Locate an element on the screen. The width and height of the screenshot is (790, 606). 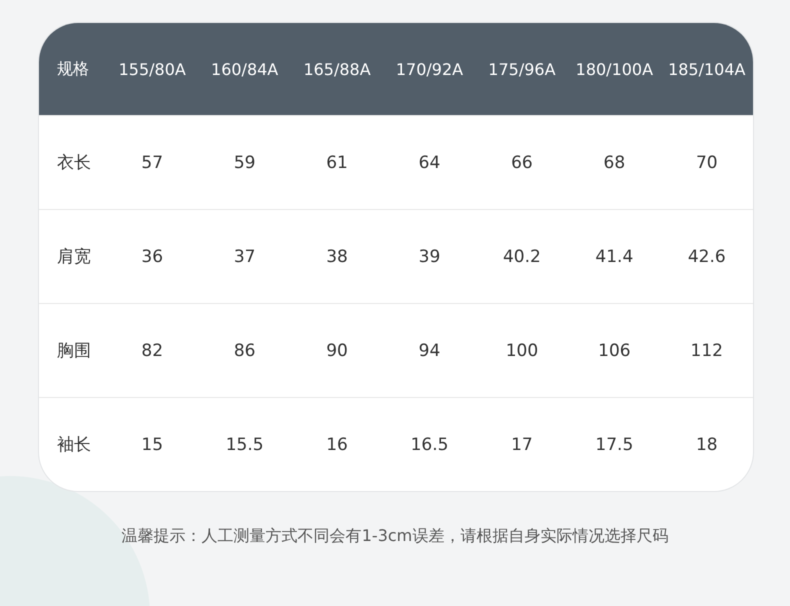
row-label: 胸围 is located at coordinates (74, 351).